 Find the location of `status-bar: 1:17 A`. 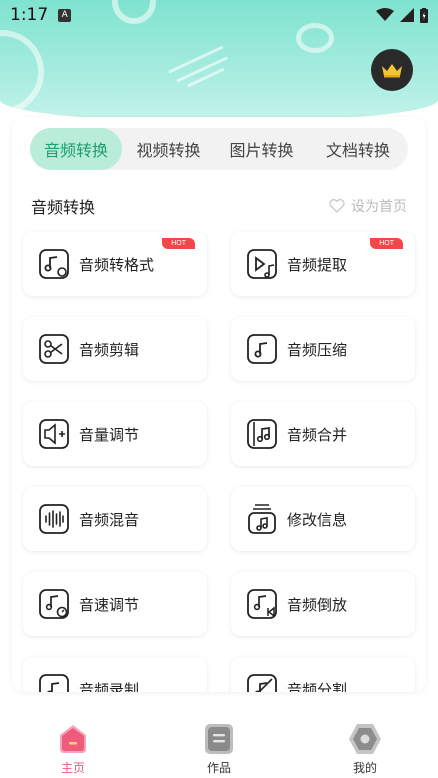

status-bar: 1:17 A is located at coordinates (219, 15).